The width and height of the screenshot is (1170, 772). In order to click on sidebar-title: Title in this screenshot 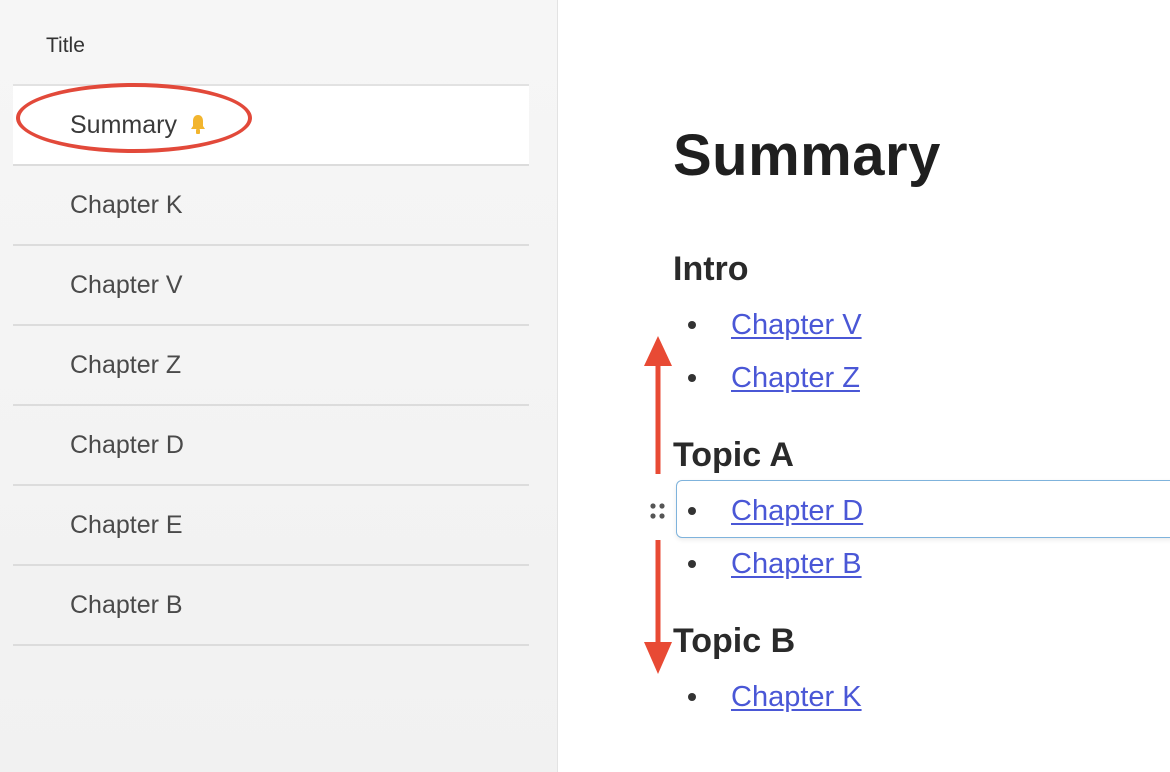, I will do `click(65, 45)`.